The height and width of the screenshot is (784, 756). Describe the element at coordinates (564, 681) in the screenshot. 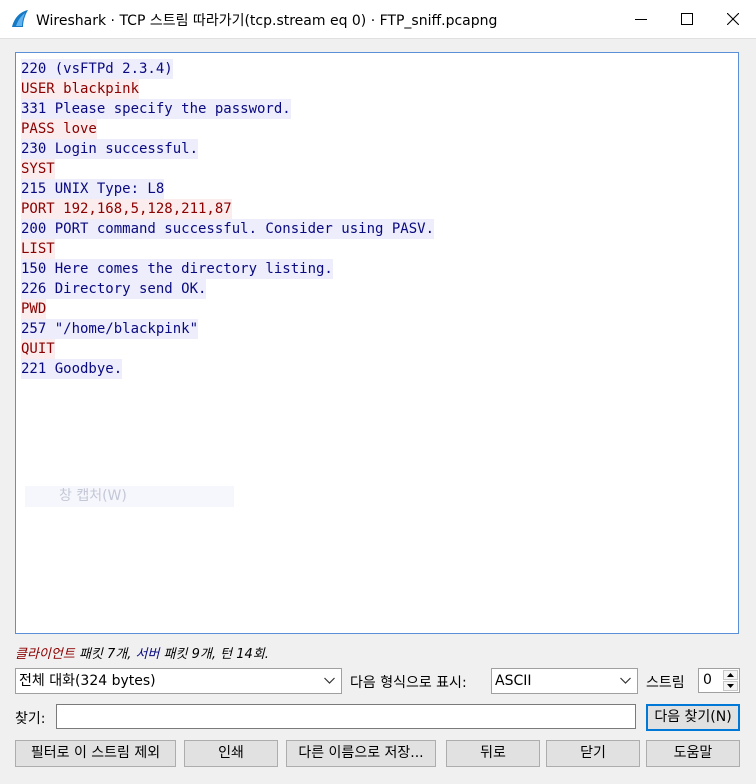

I see `show-as-select: ASCII` at that location.